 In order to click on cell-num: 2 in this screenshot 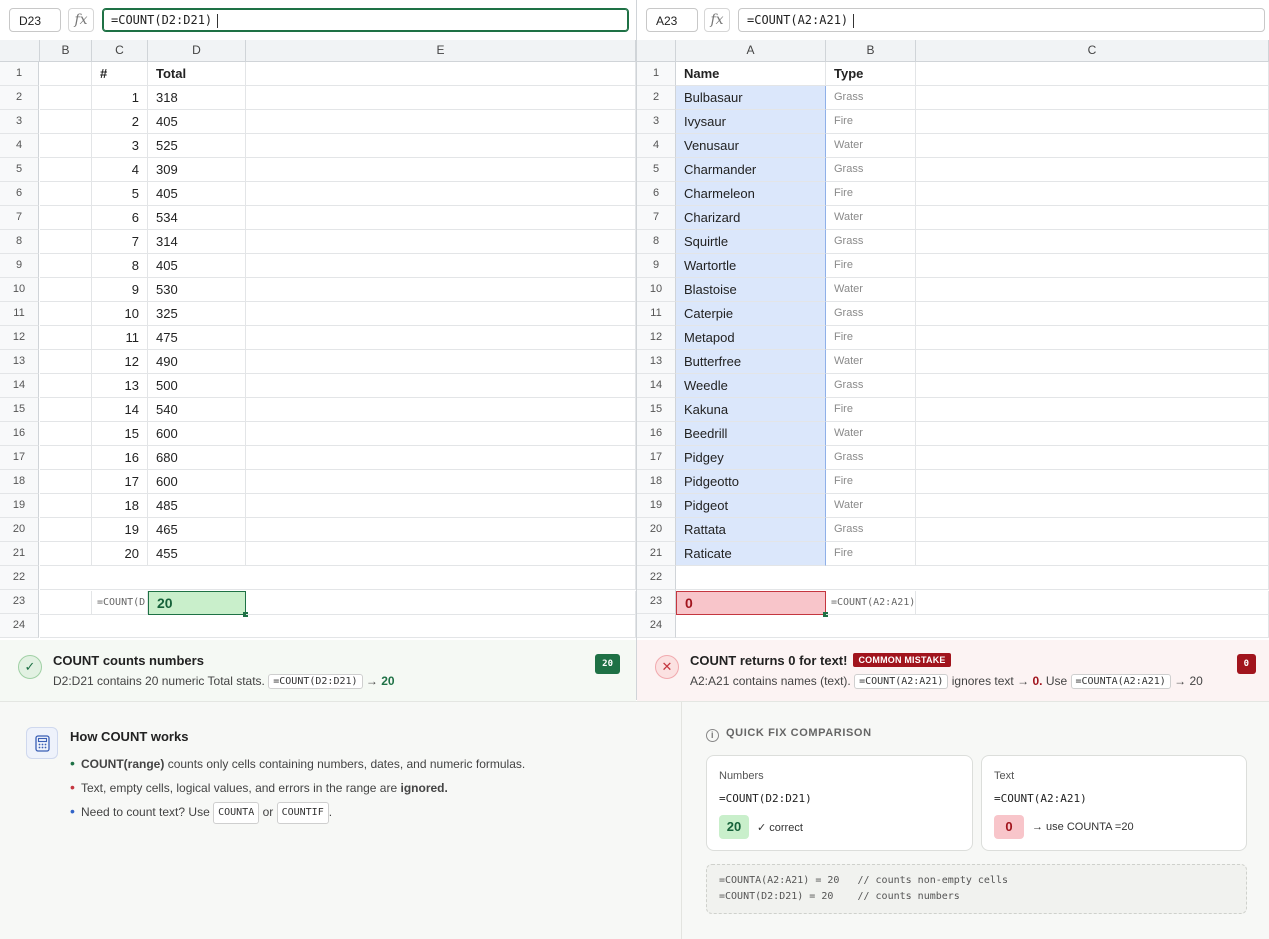, I will do `click(120, 122)`.